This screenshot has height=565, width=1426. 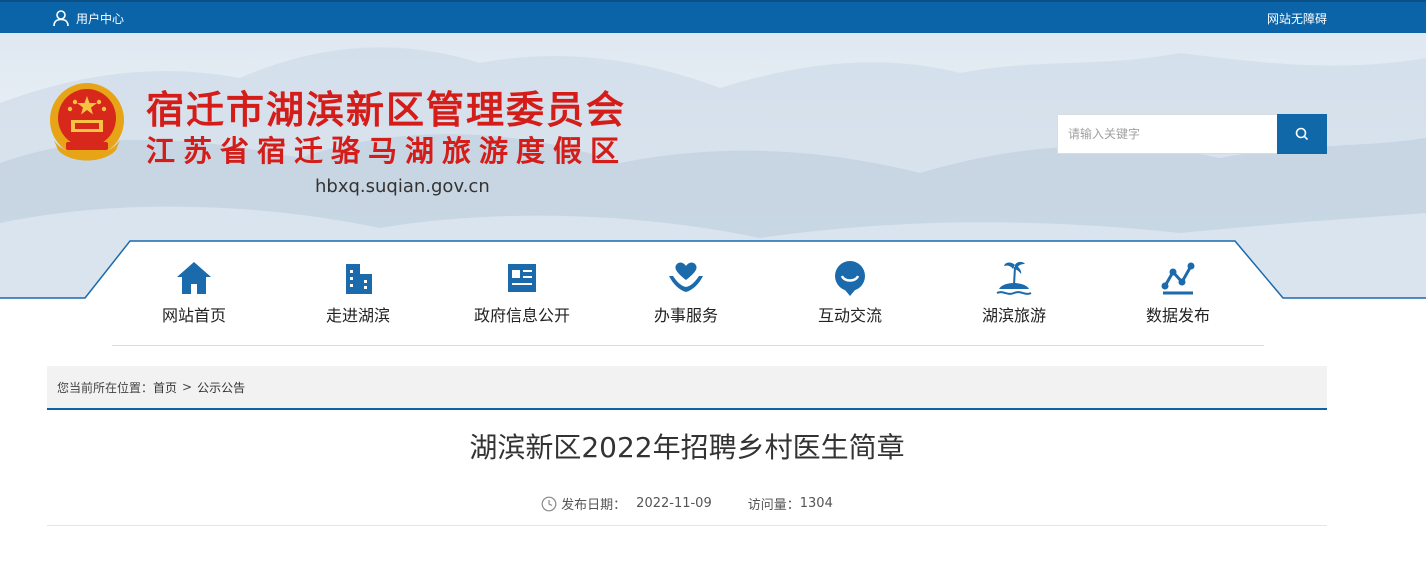 What do you see at coordinates (358, 298) in the screenshot?
I see `nav-item-about: 走进湖滨` at bounding box center [358, 298].